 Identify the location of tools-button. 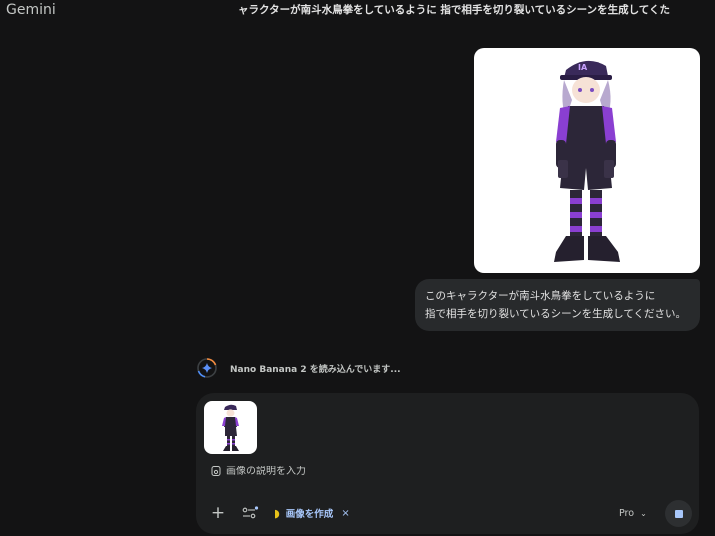
(250, 513).